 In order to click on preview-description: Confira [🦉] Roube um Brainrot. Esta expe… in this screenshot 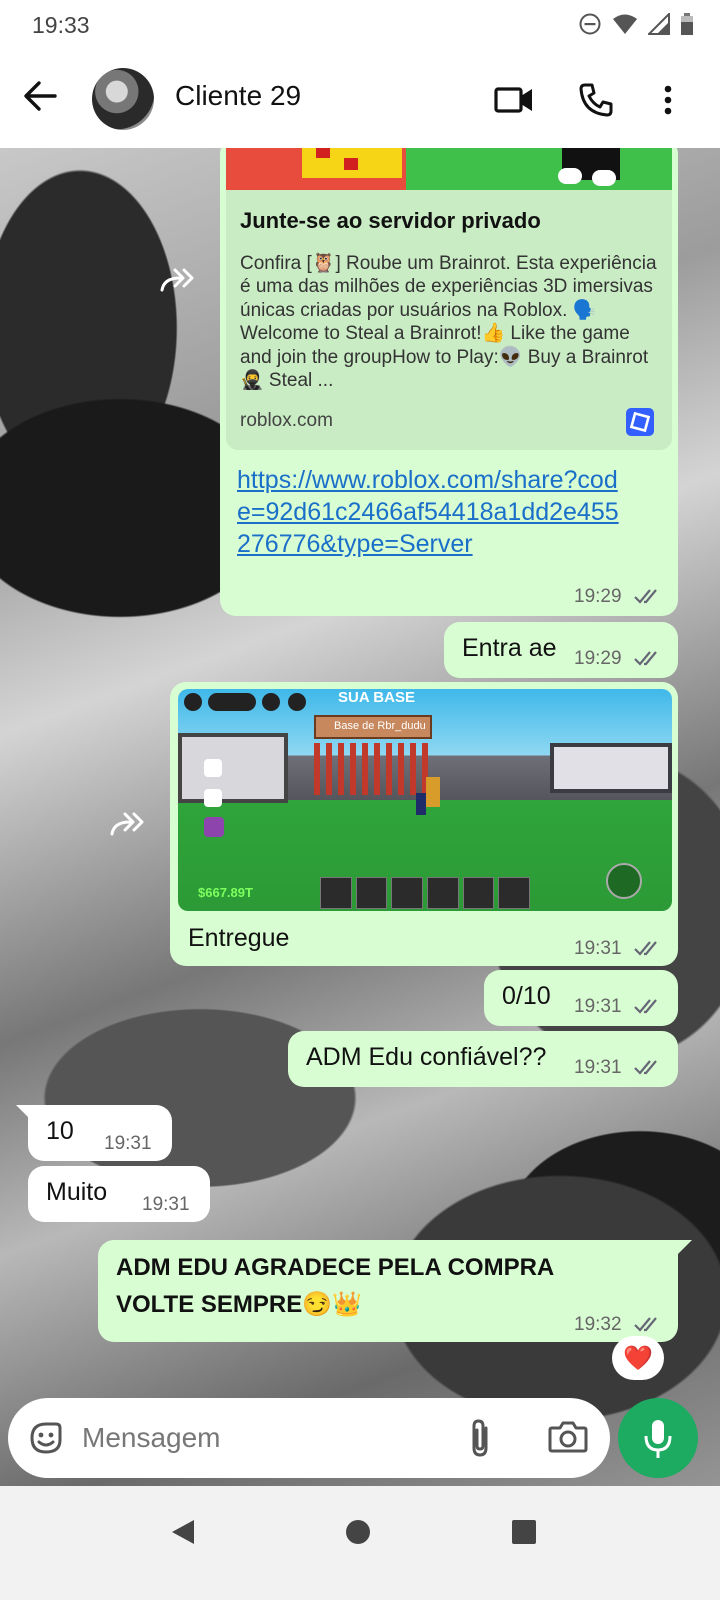, I will do `click(448, 322)`.